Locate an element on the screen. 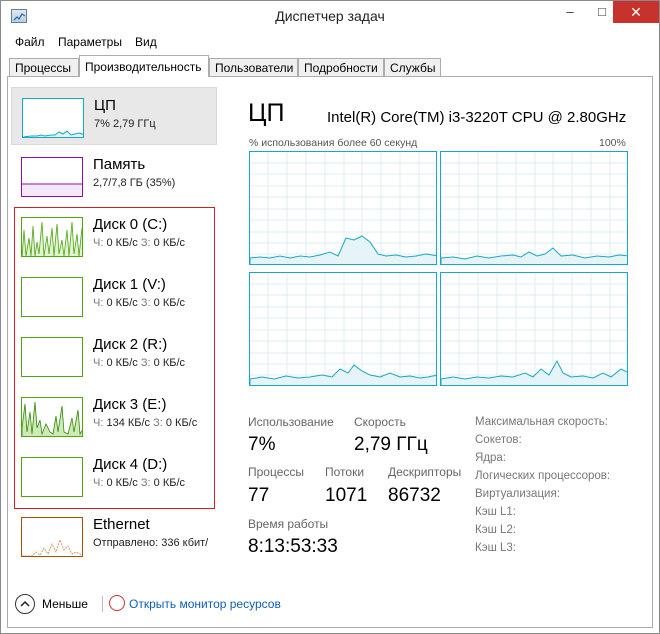  detail-title: ЦП is located at coordinates (266, 113).